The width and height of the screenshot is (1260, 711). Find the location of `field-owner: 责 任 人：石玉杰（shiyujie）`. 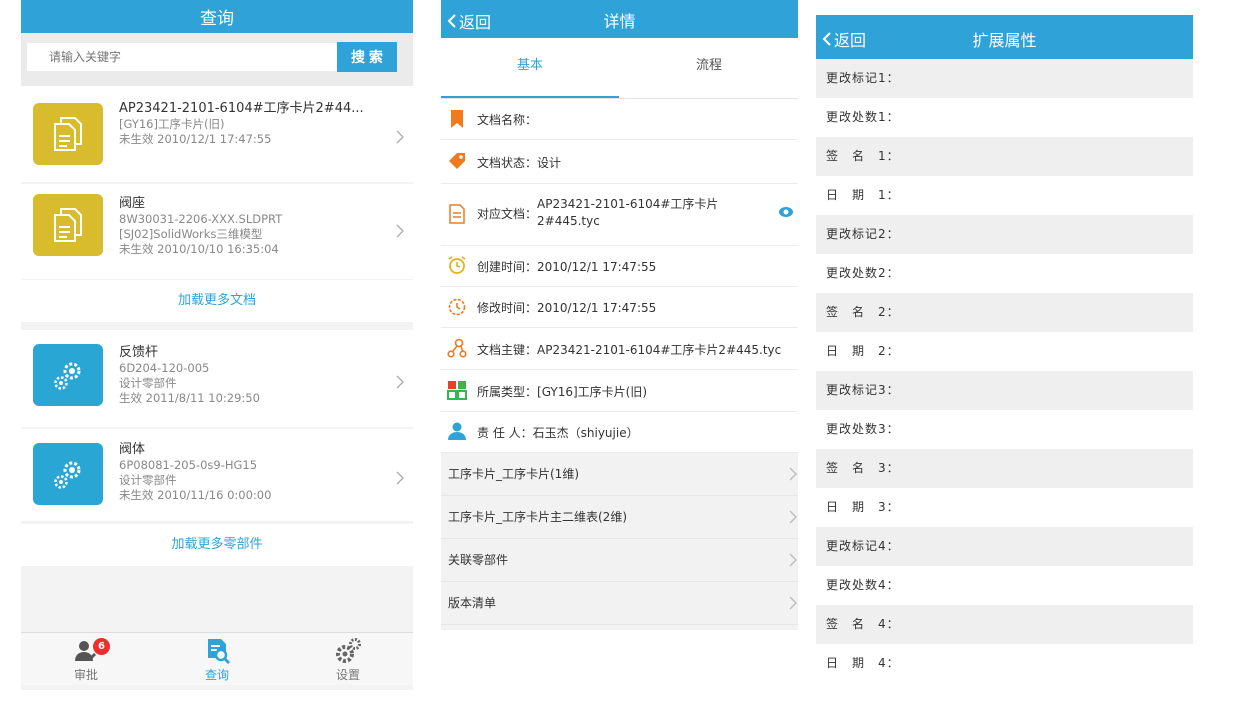

field-owner: 责 任 人：石玉杰（shiyujie） is located at coordinates (619, 432).